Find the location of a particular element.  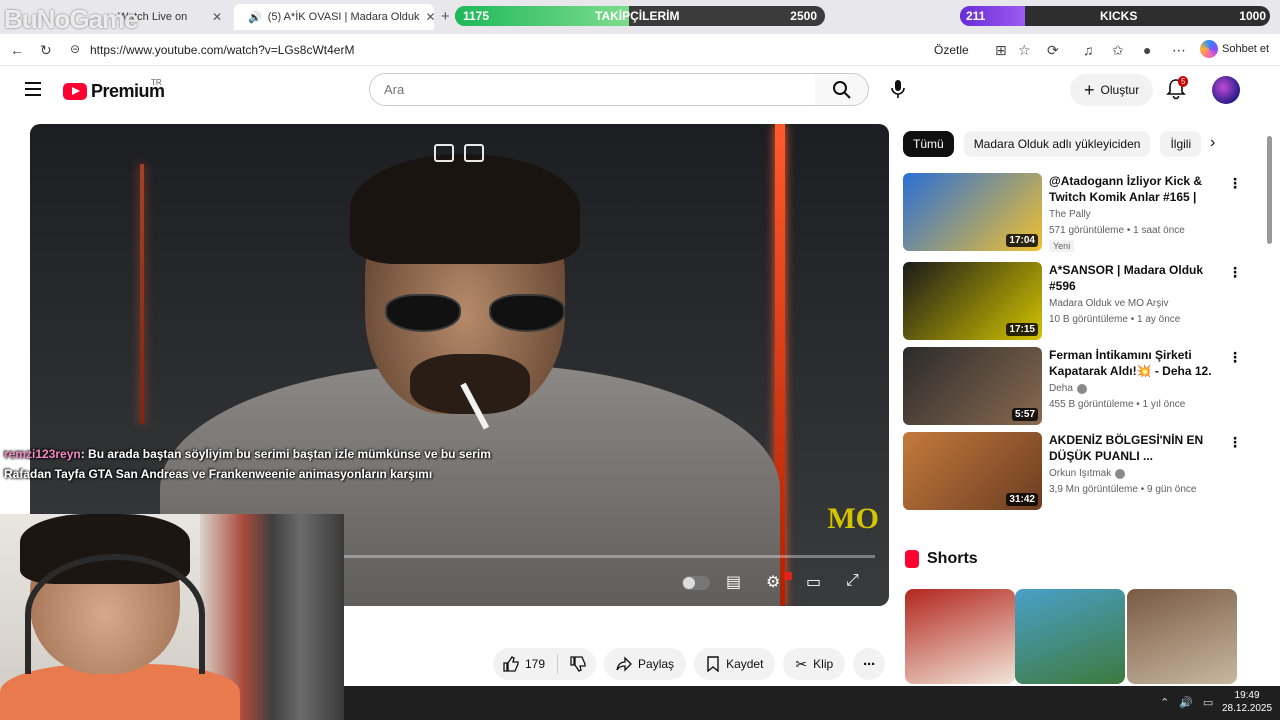

search-icon is located at coordinates (842, 90).